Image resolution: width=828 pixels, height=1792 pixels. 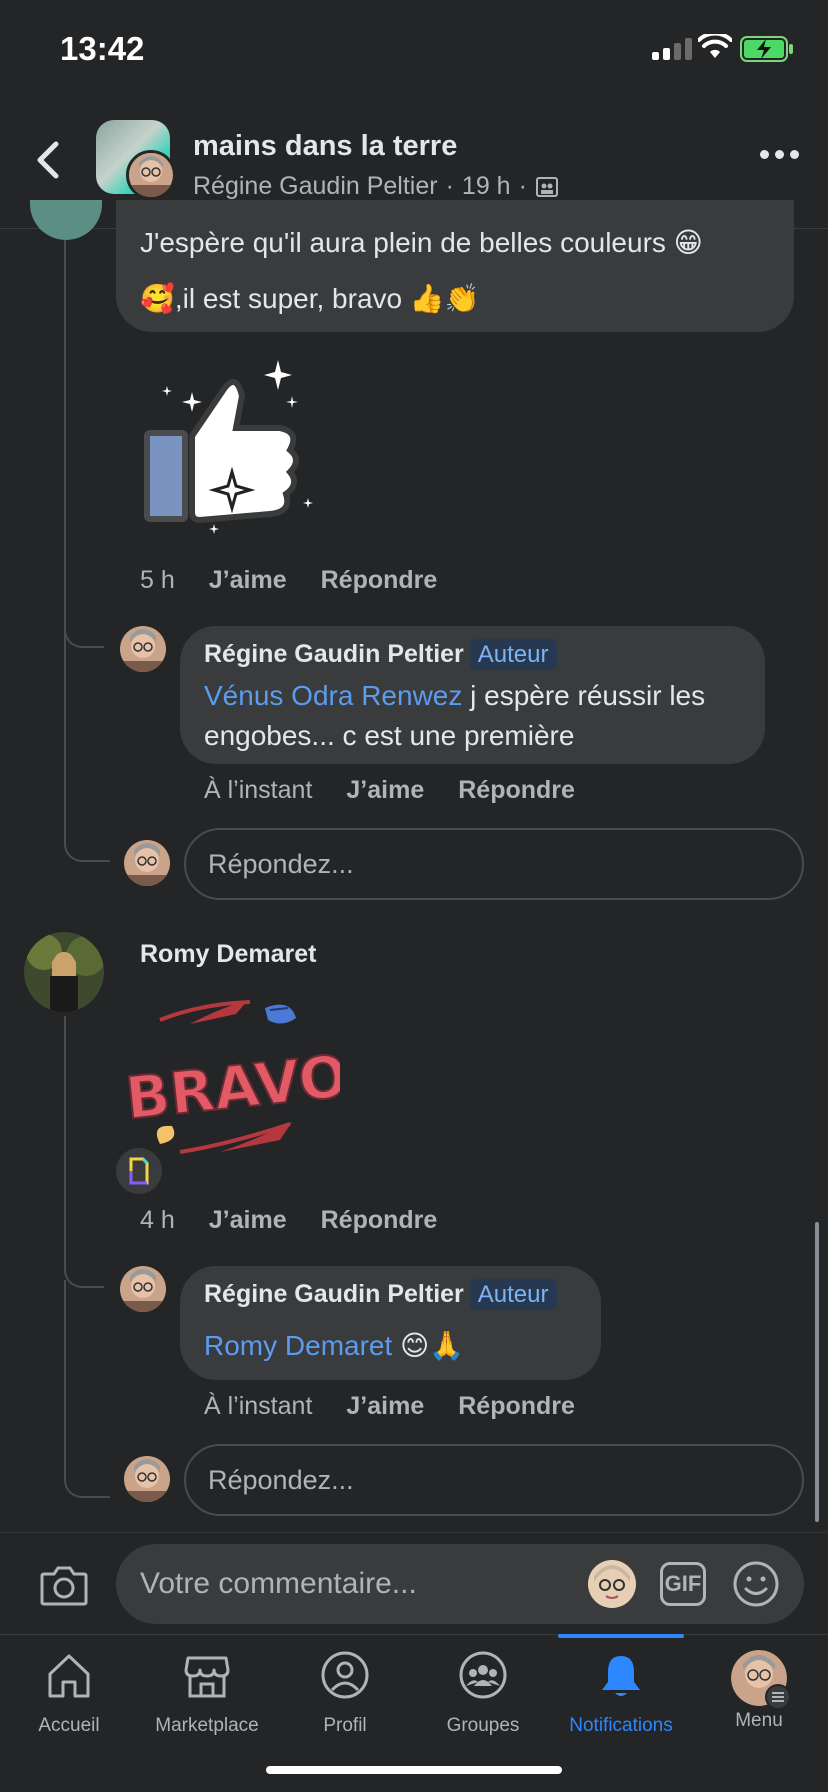 I want to click on wifi-icon, so click(x=715, y=46).